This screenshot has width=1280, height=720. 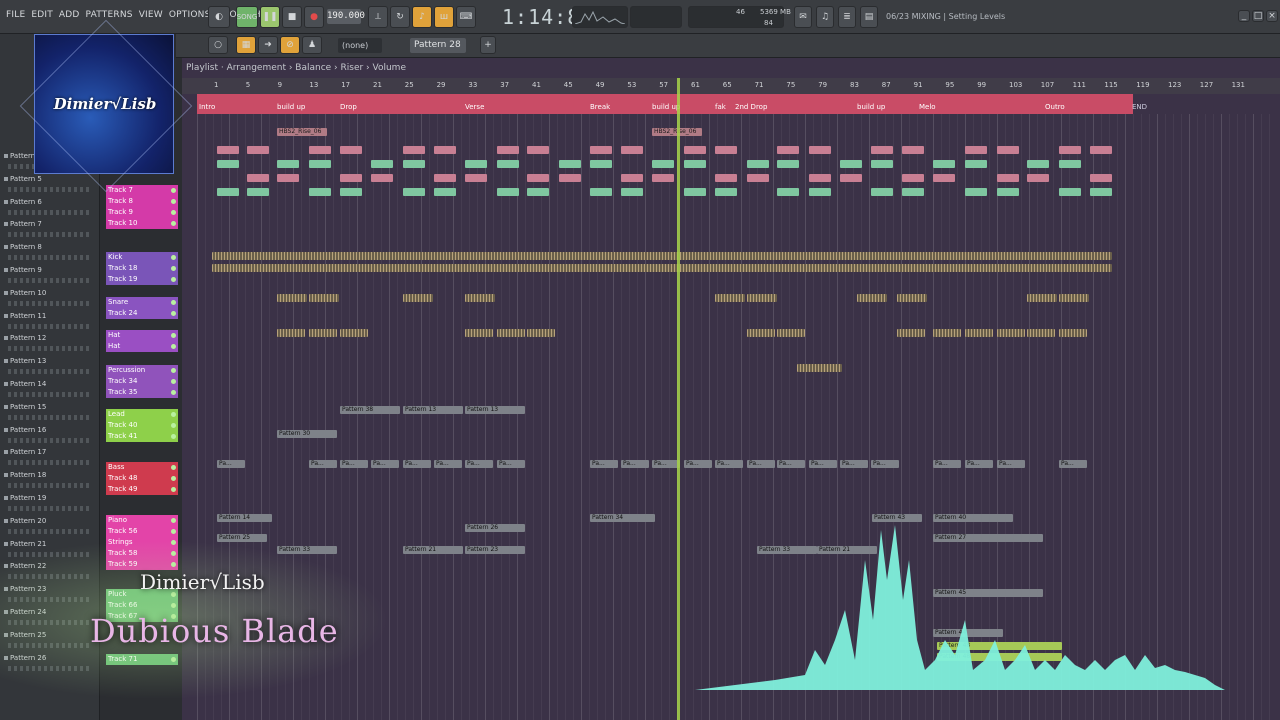 I want to click on snap-icon: ⟂, so click(x=378, y=17).